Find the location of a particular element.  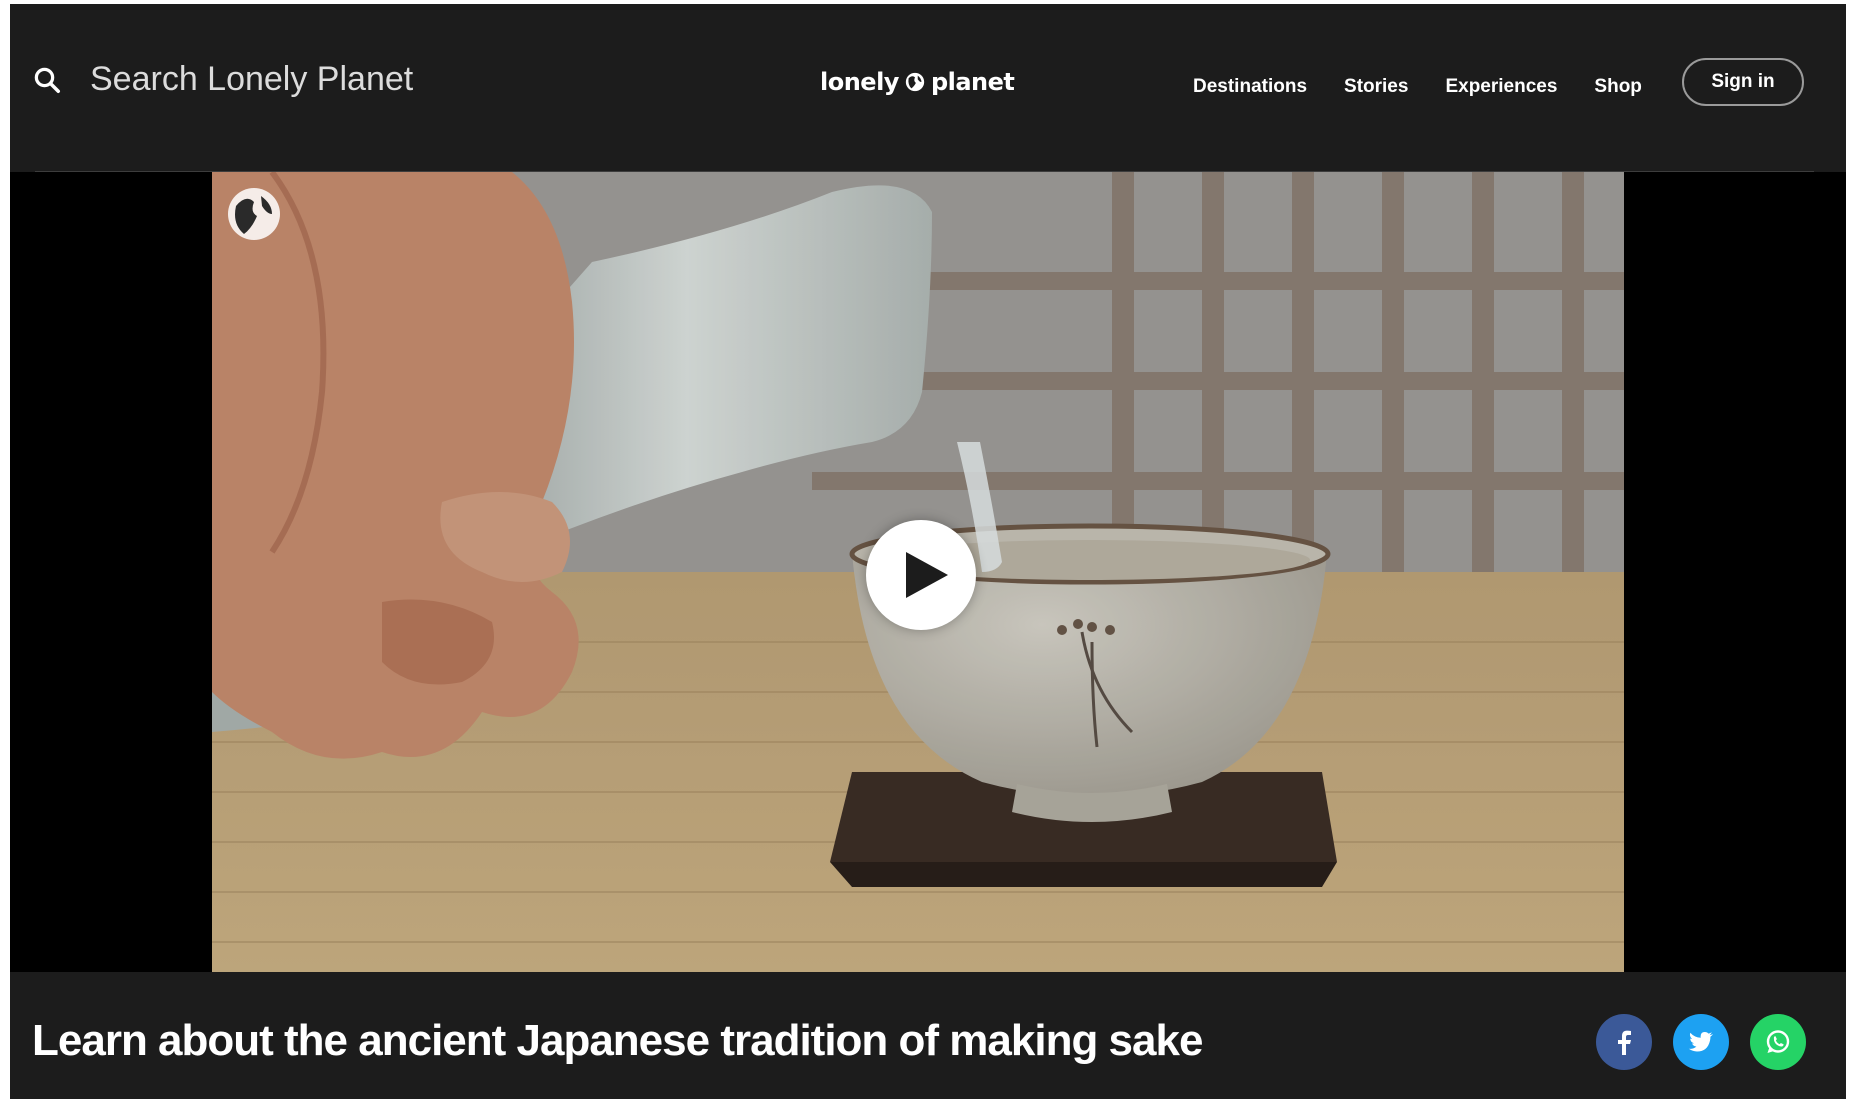

facebook-share-button is located at coordinates (1624, 1042).